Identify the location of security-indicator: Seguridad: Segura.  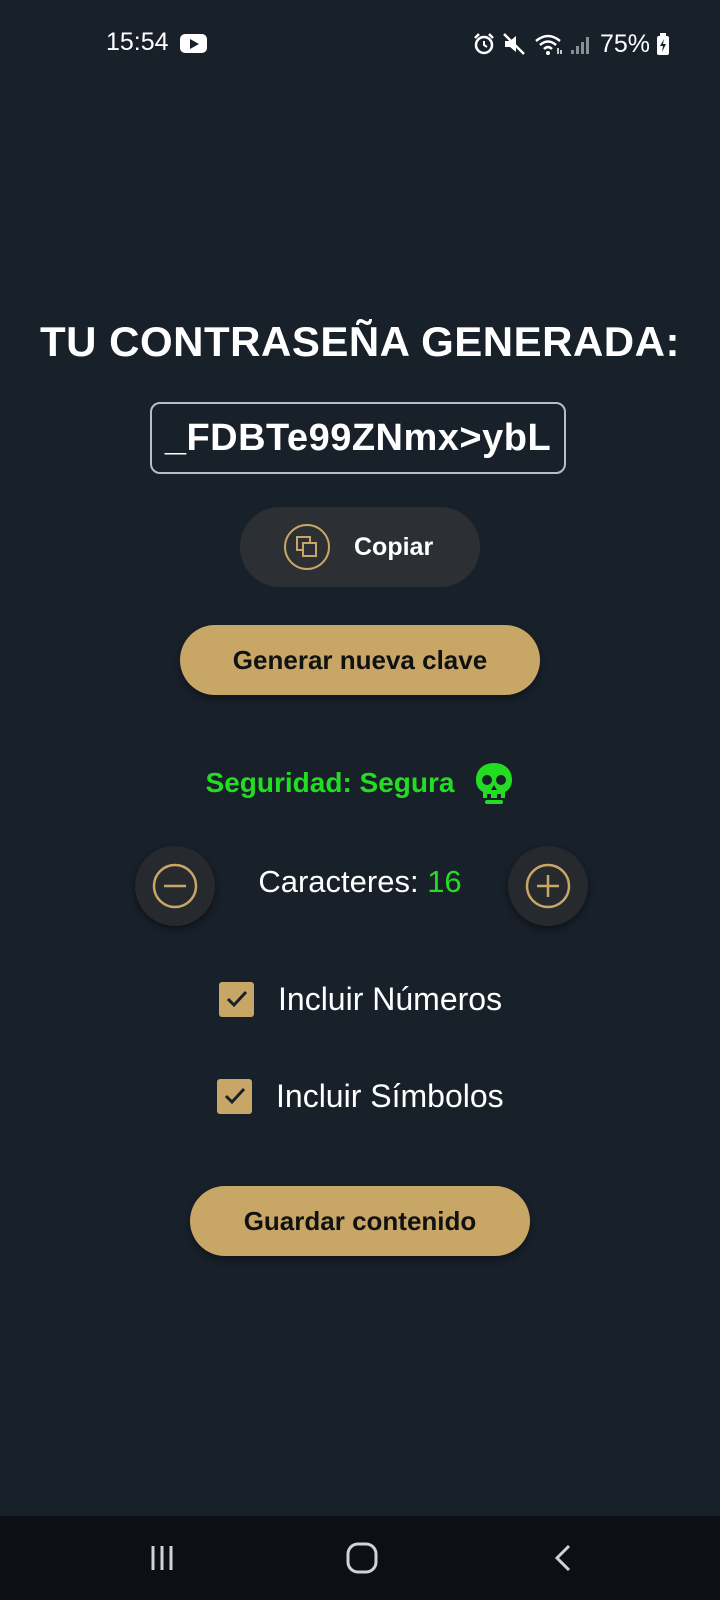
(360, 783).